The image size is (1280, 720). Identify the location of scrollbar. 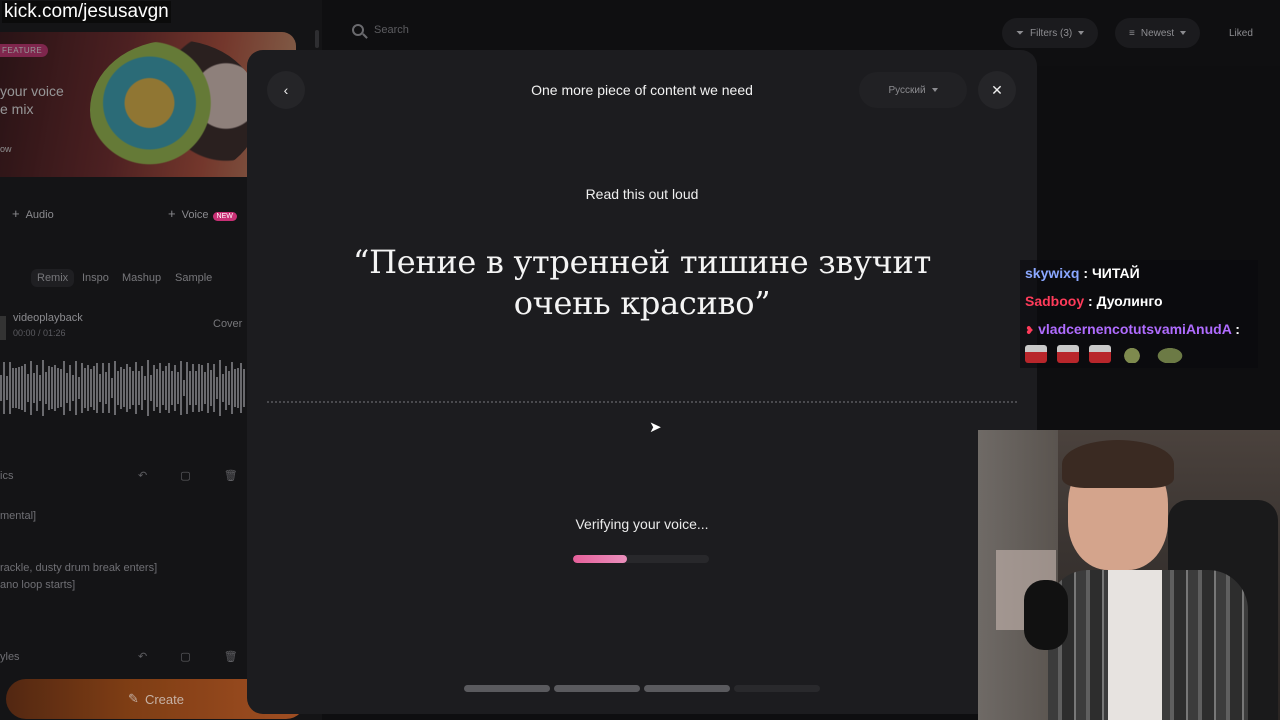
(317, 39).